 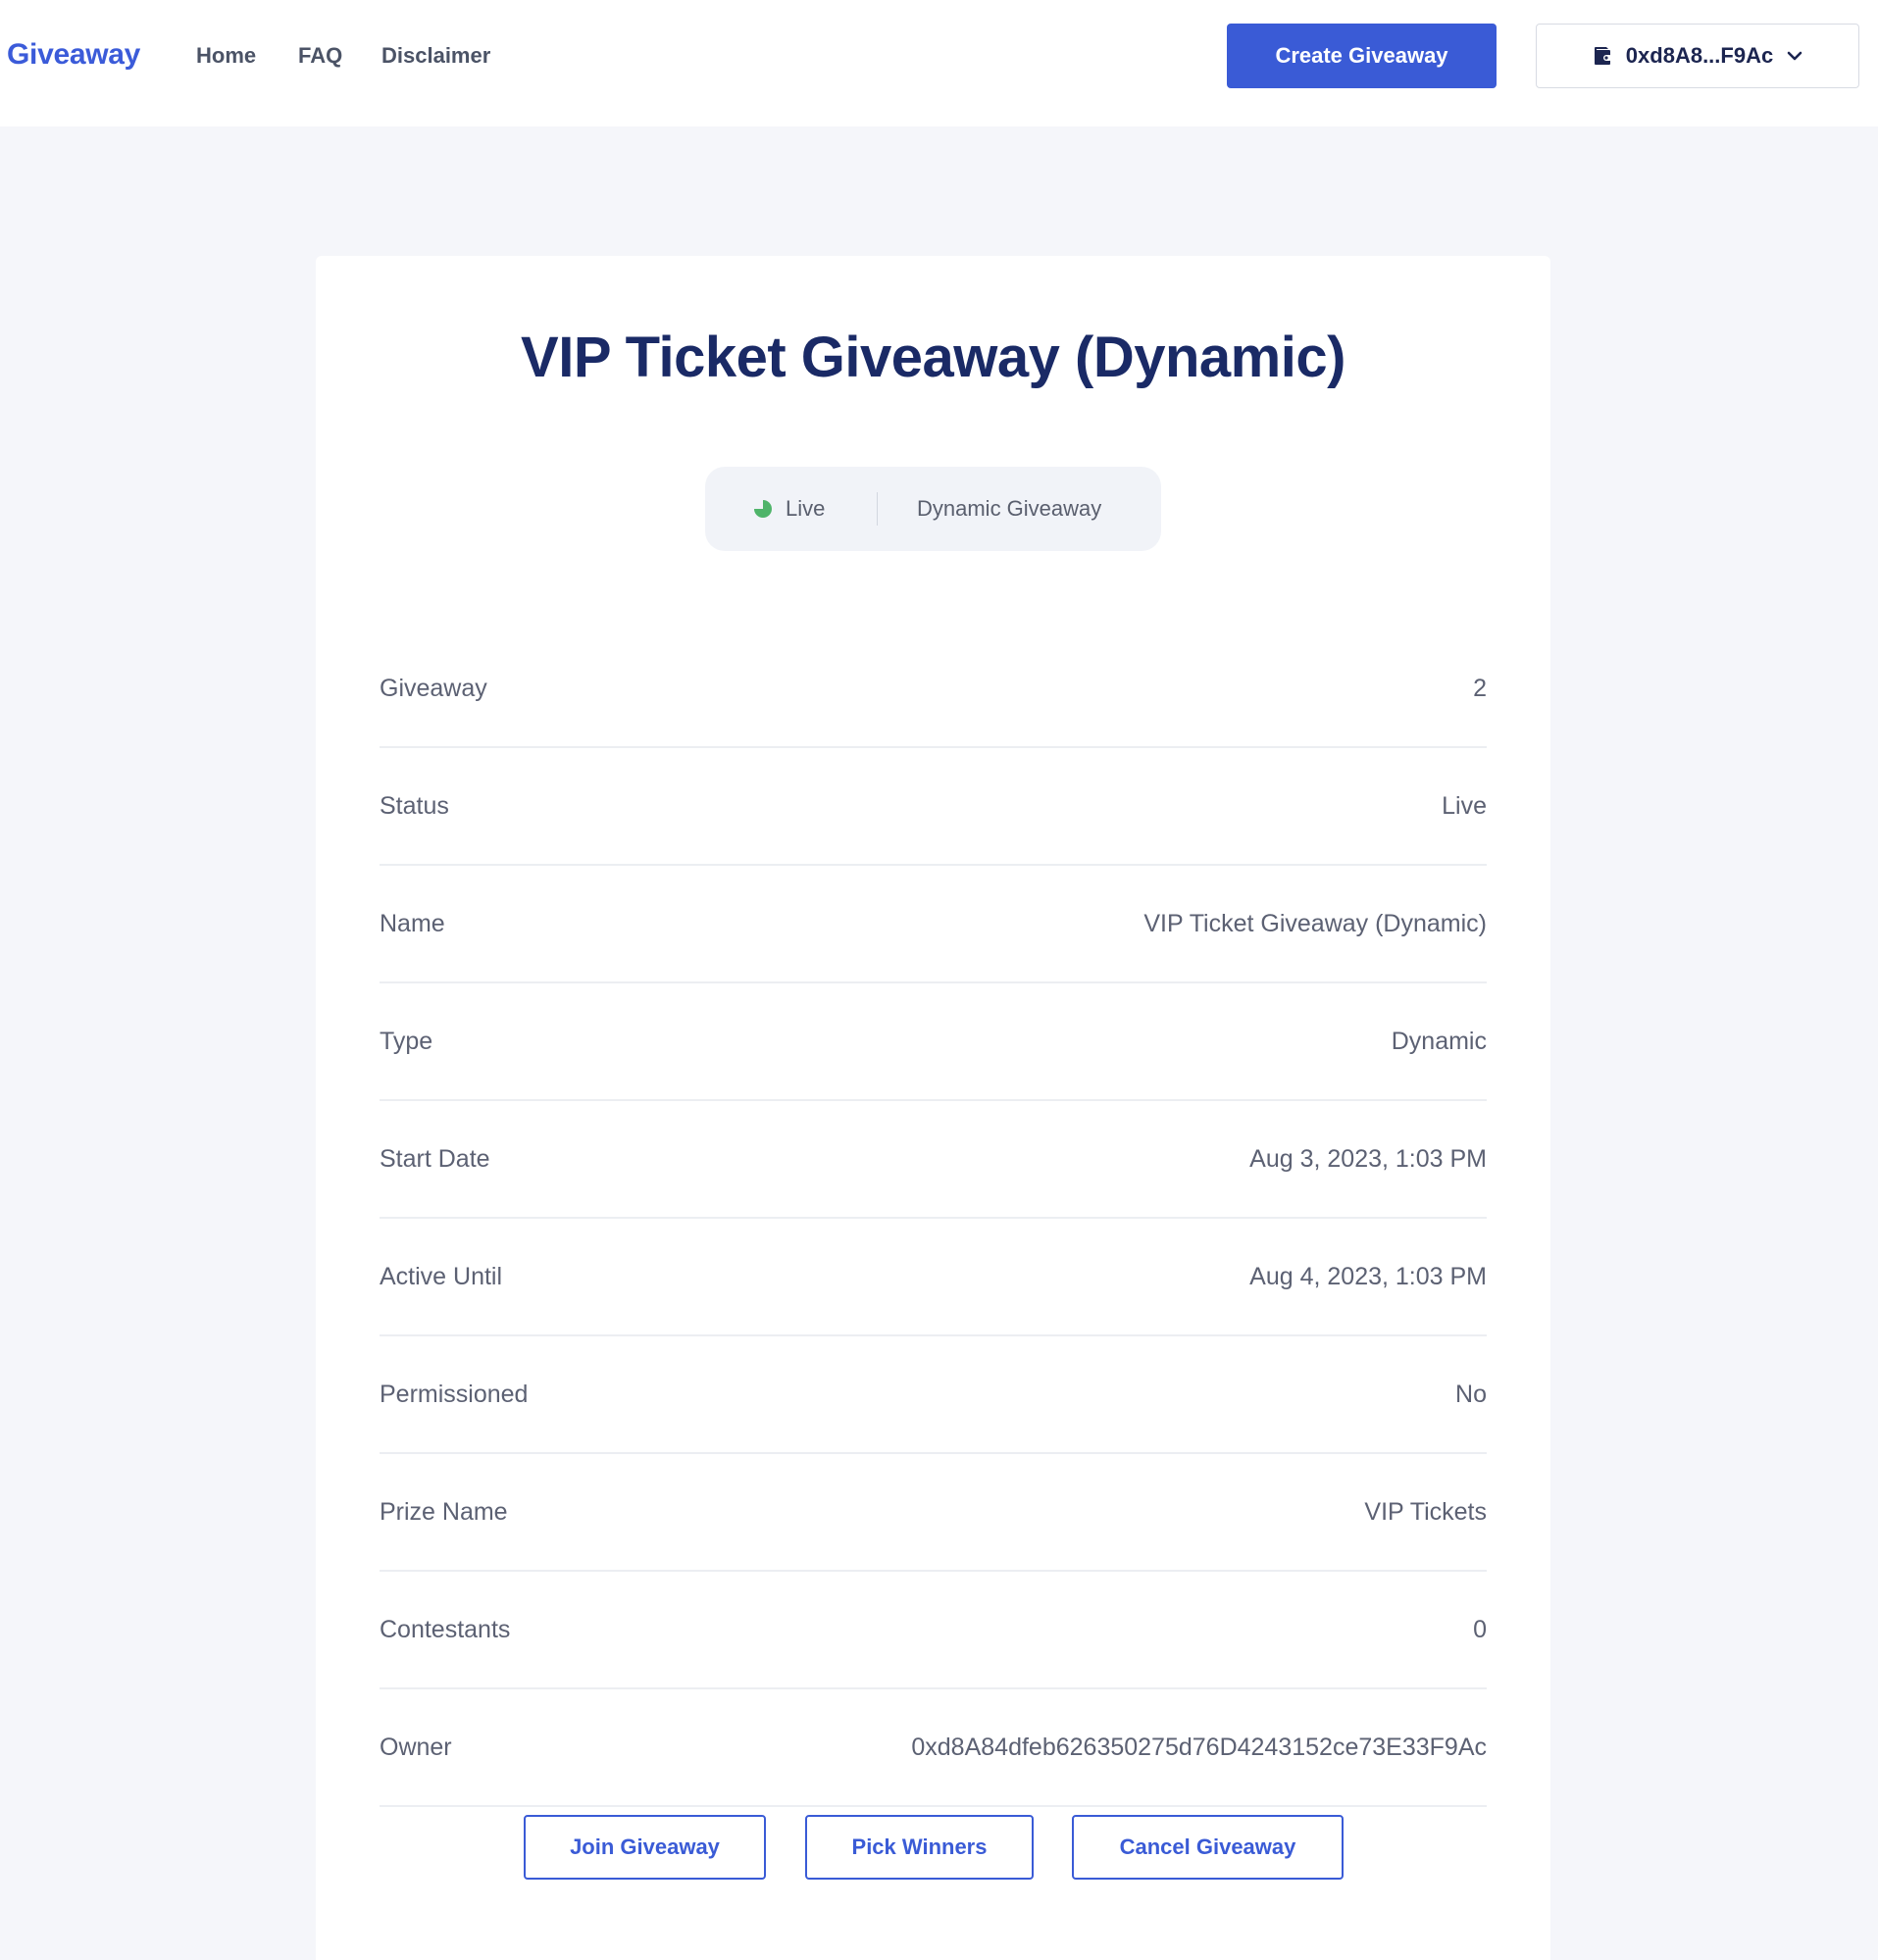 I want to click on detail-value: Aug 3, 2023, 1:03 PM, so click(x=1368, y=1158).